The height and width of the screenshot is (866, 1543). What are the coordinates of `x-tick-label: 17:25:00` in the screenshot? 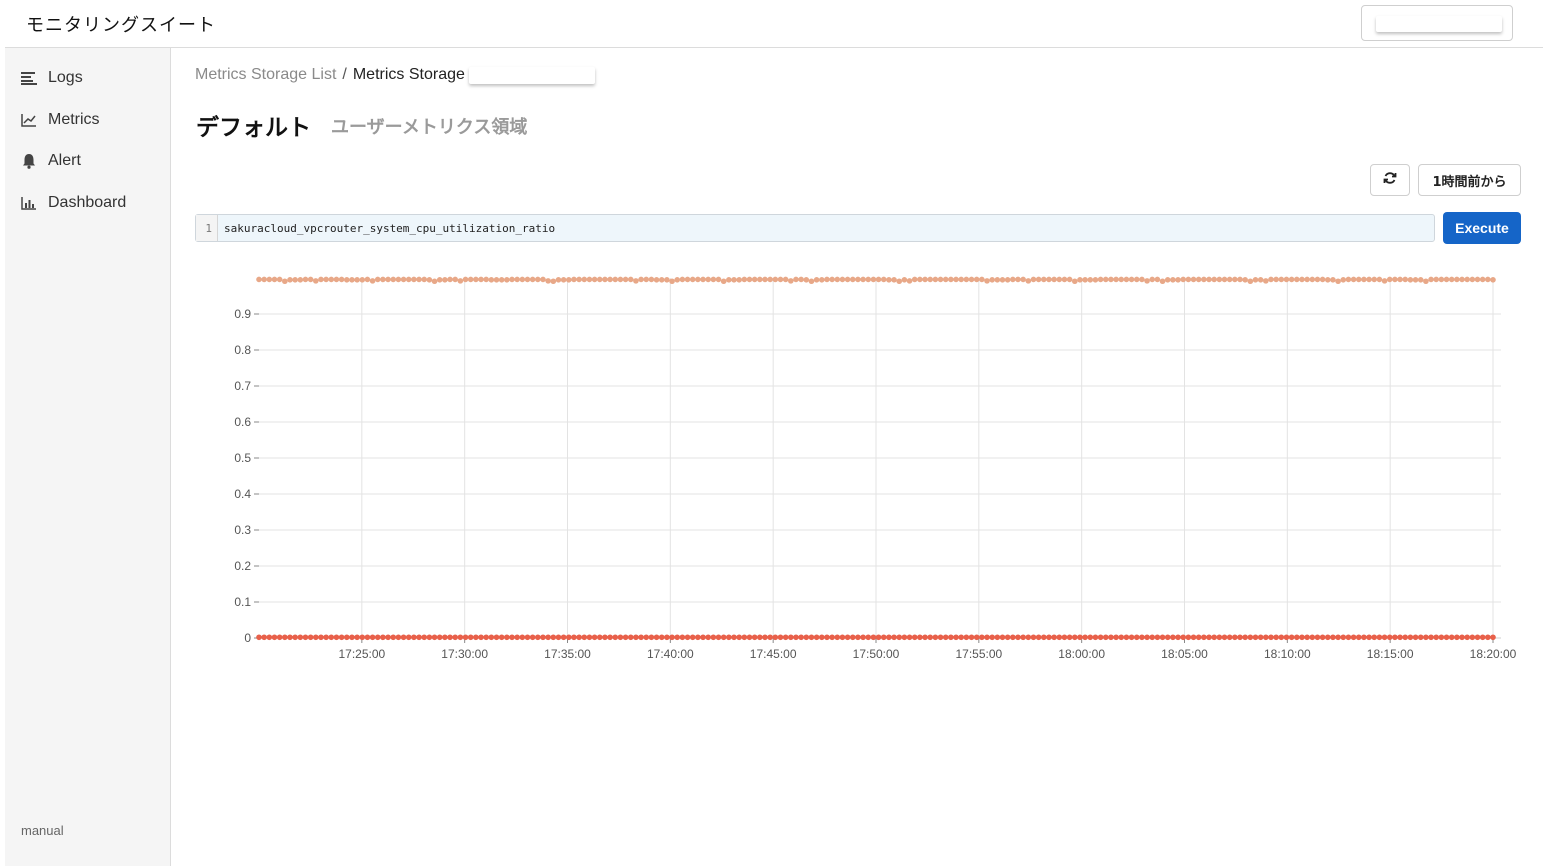 It's located at (361, 654).